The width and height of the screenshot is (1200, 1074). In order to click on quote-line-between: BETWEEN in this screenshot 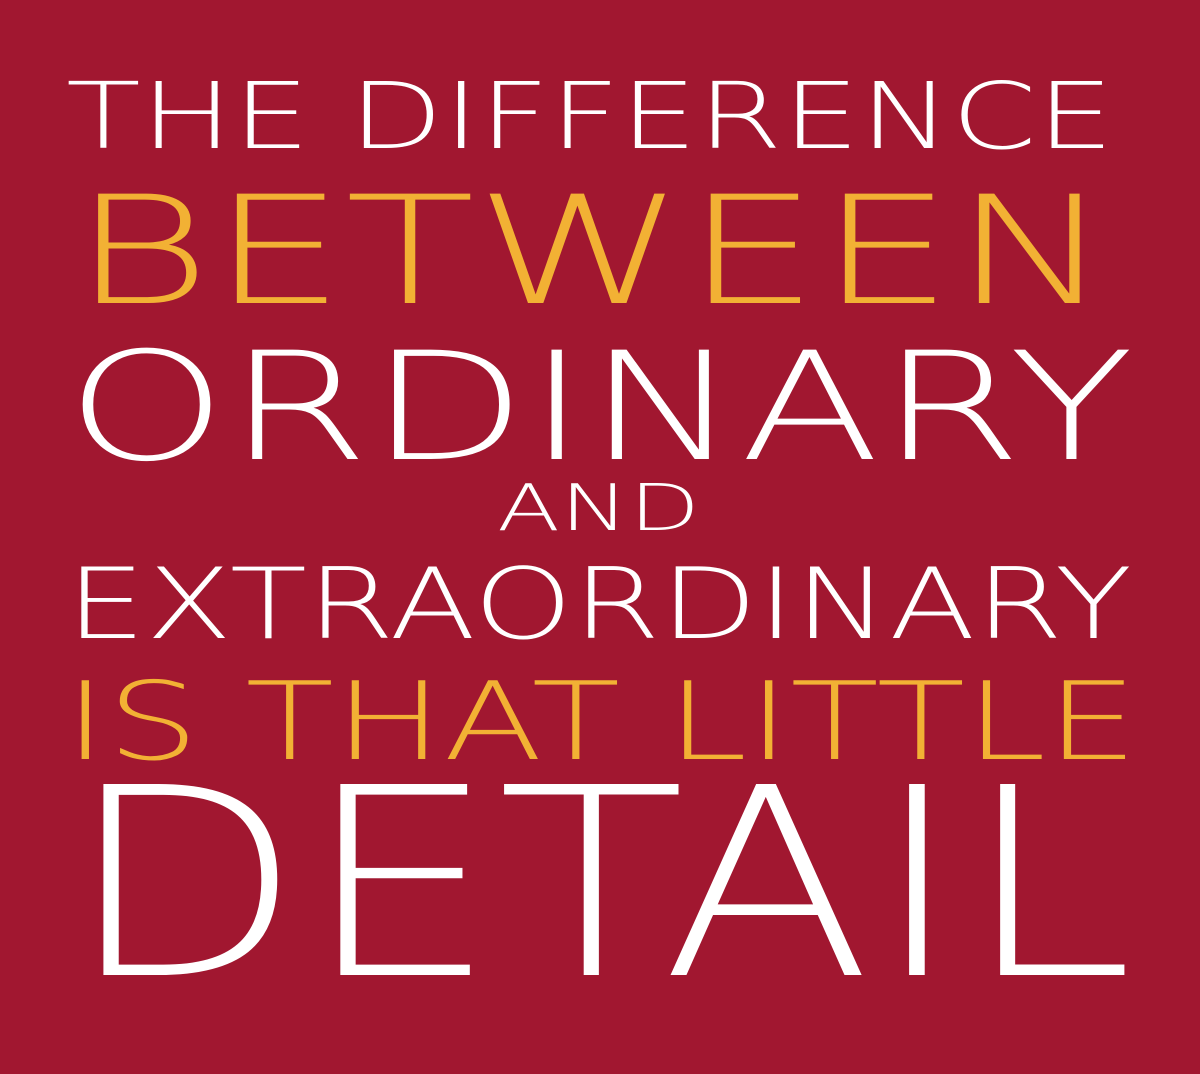, I will do `click(592, 252)`.